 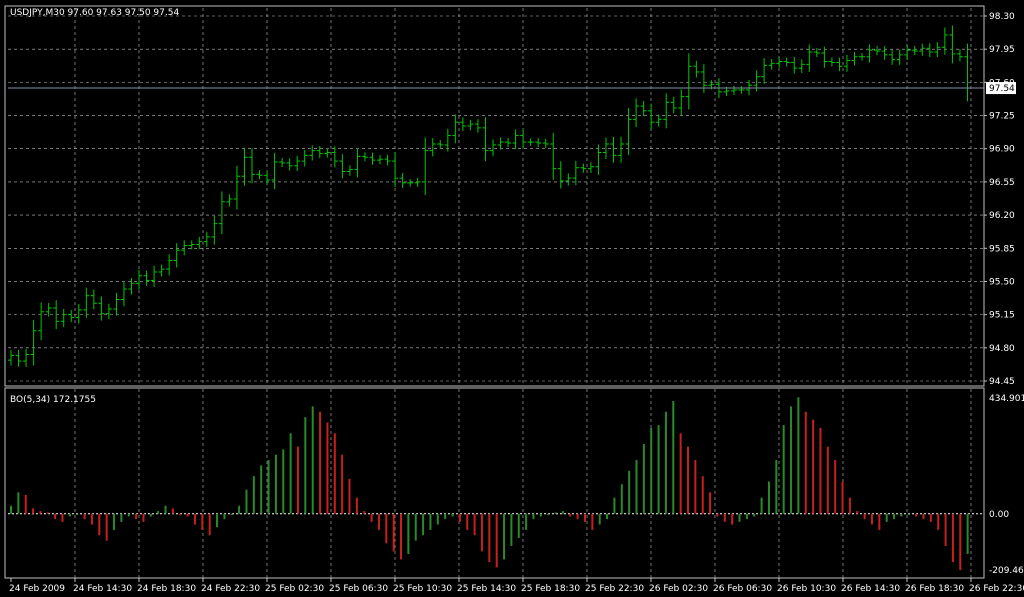 I want to click on time-tick-label: 26 Feb 06:30, so click(x=742, y=589).